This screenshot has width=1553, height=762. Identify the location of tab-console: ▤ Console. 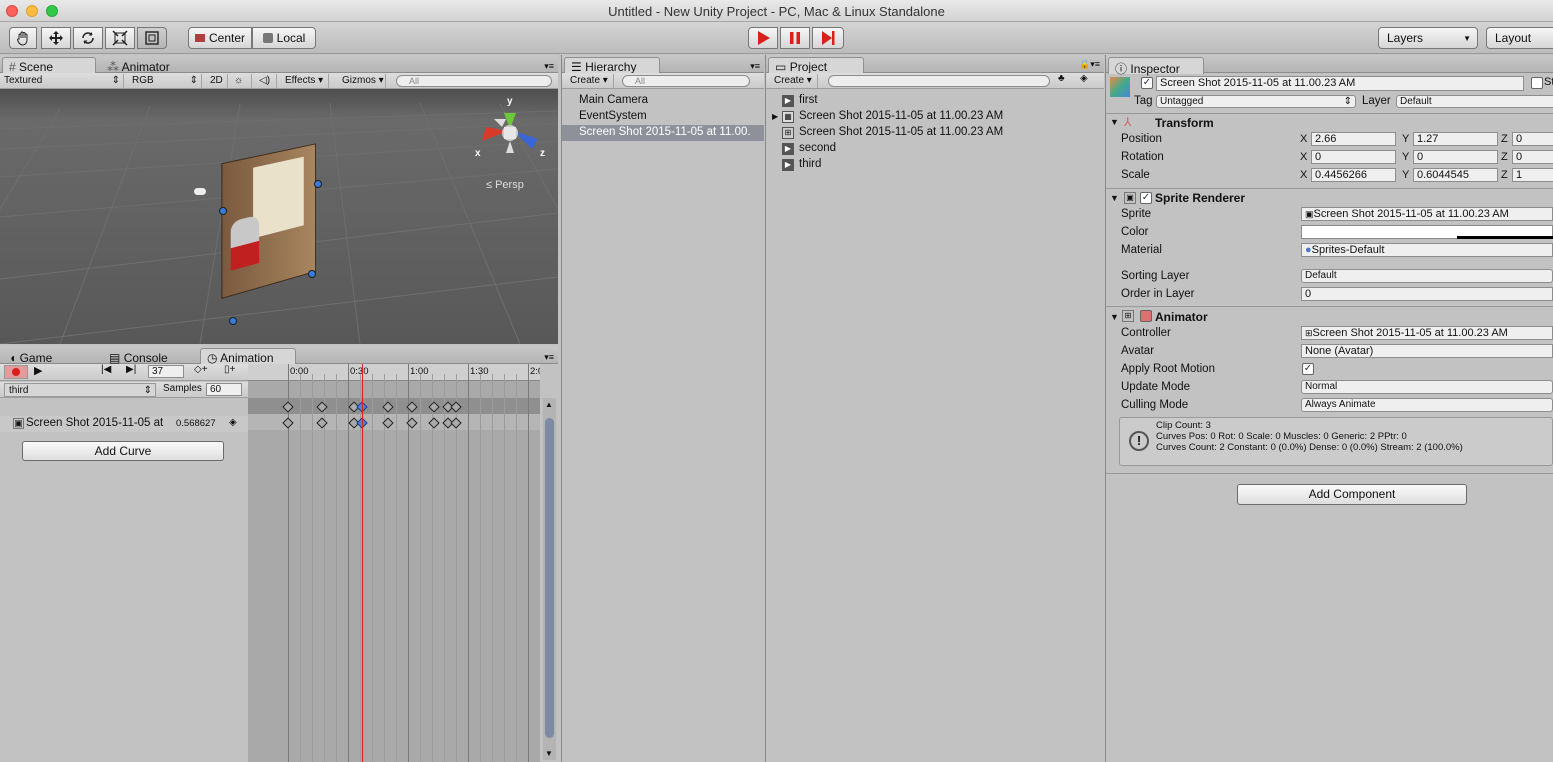
(149, 356).